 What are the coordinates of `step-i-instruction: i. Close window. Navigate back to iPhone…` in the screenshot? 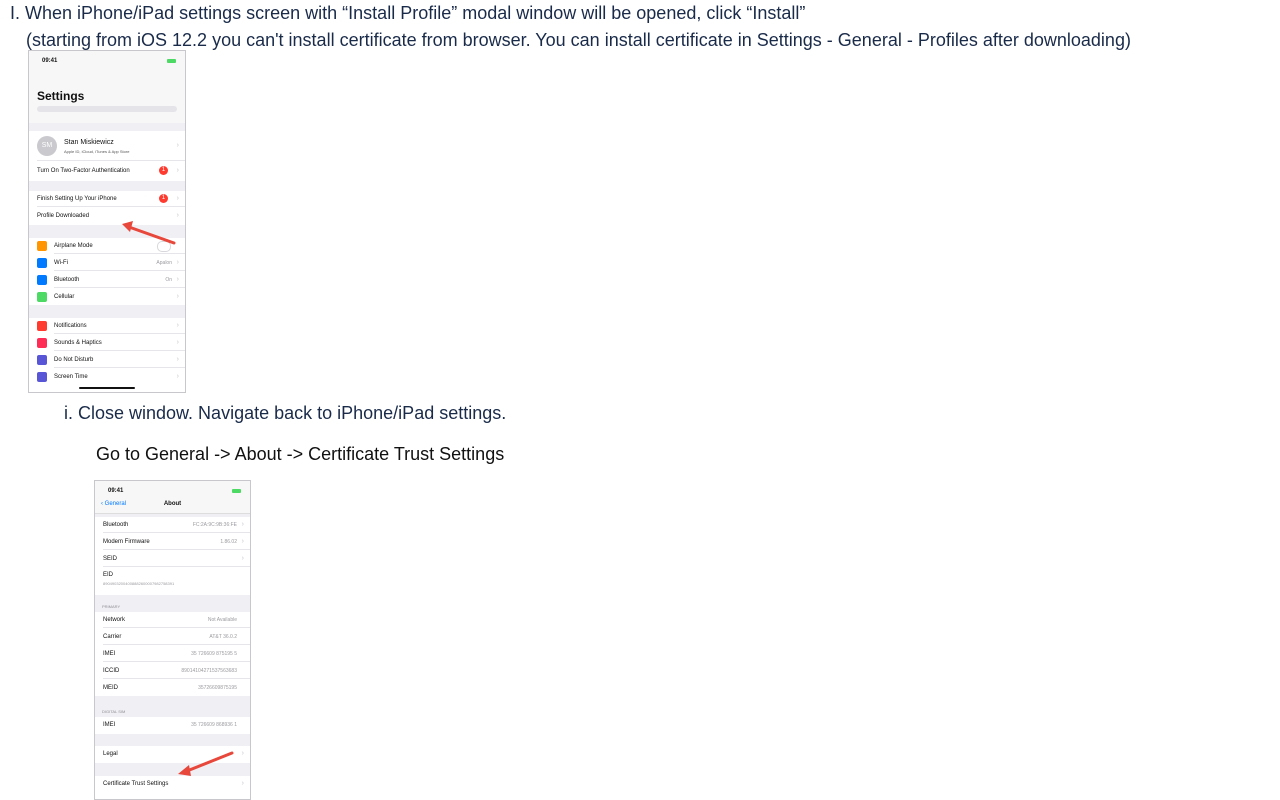 It's located at (285, 413).